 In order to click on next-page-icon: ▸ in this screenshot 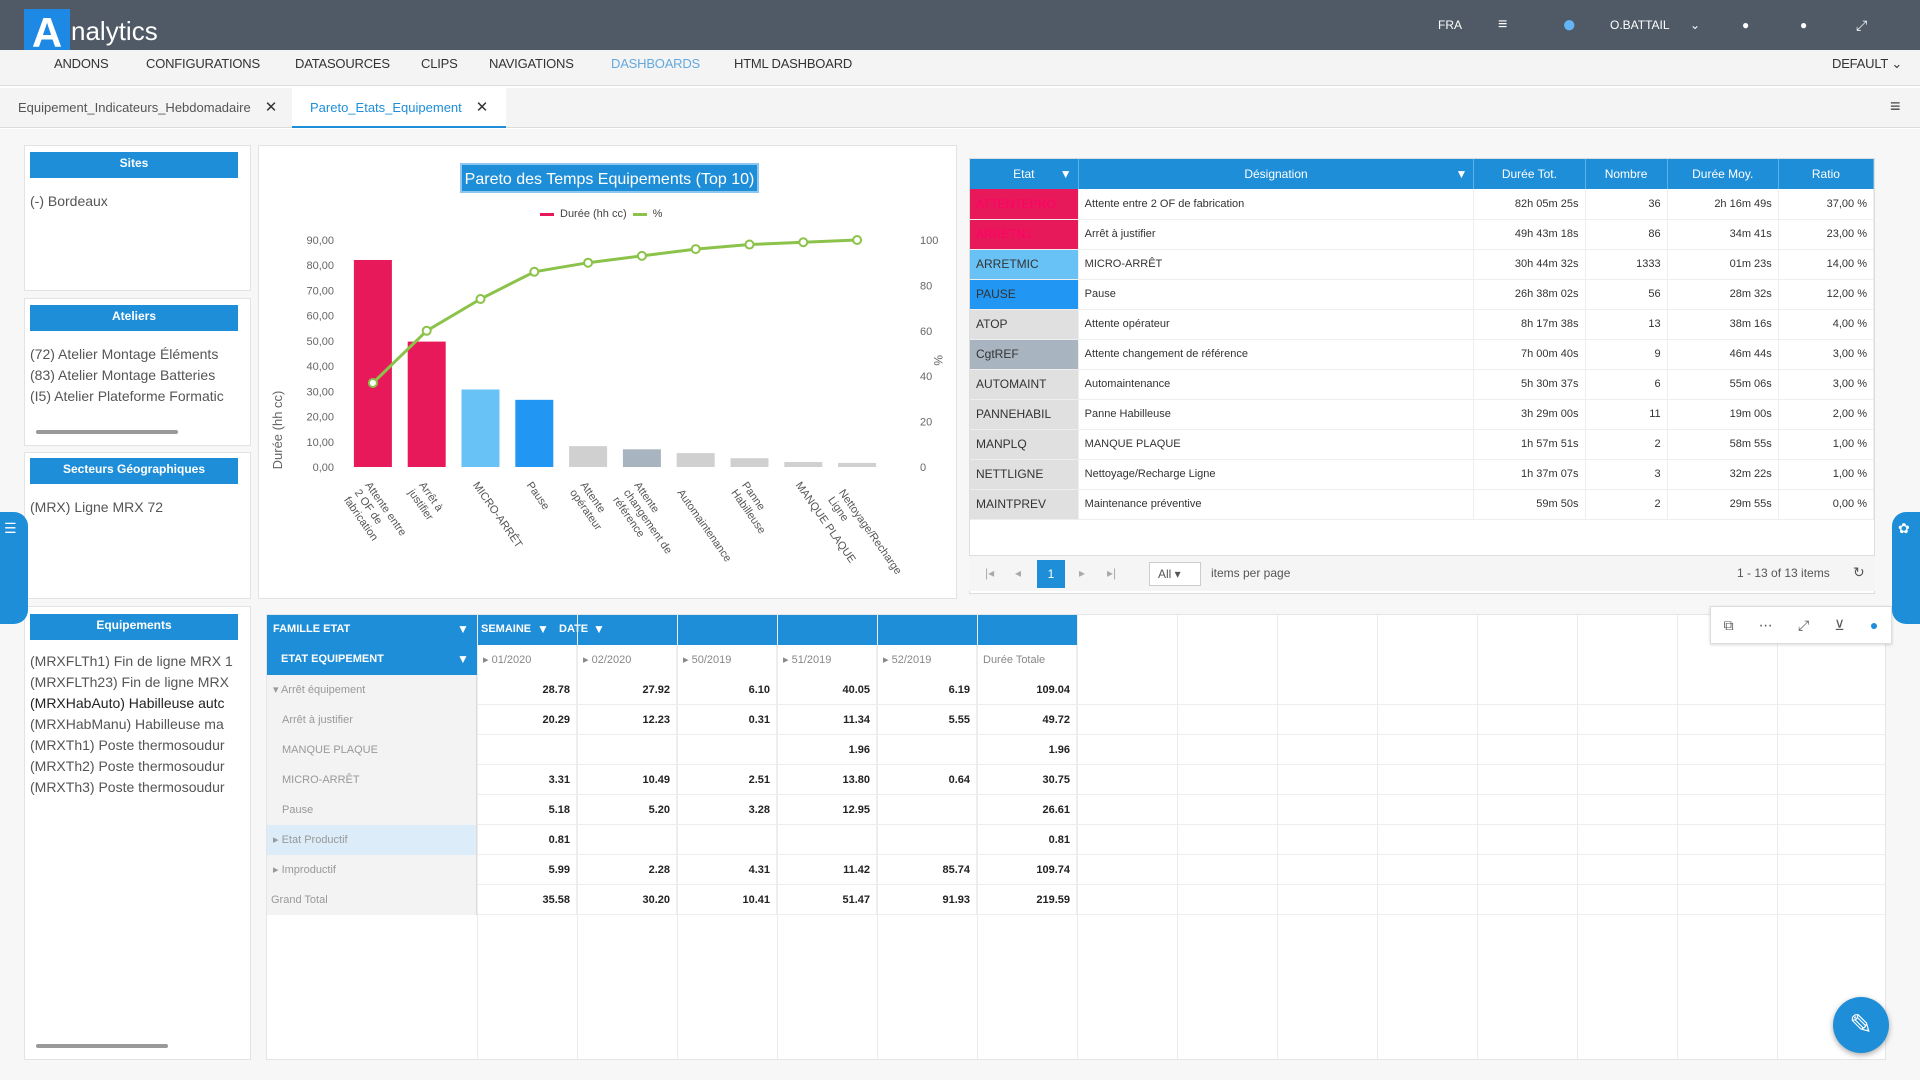, I will do `click(1082, 573)`.